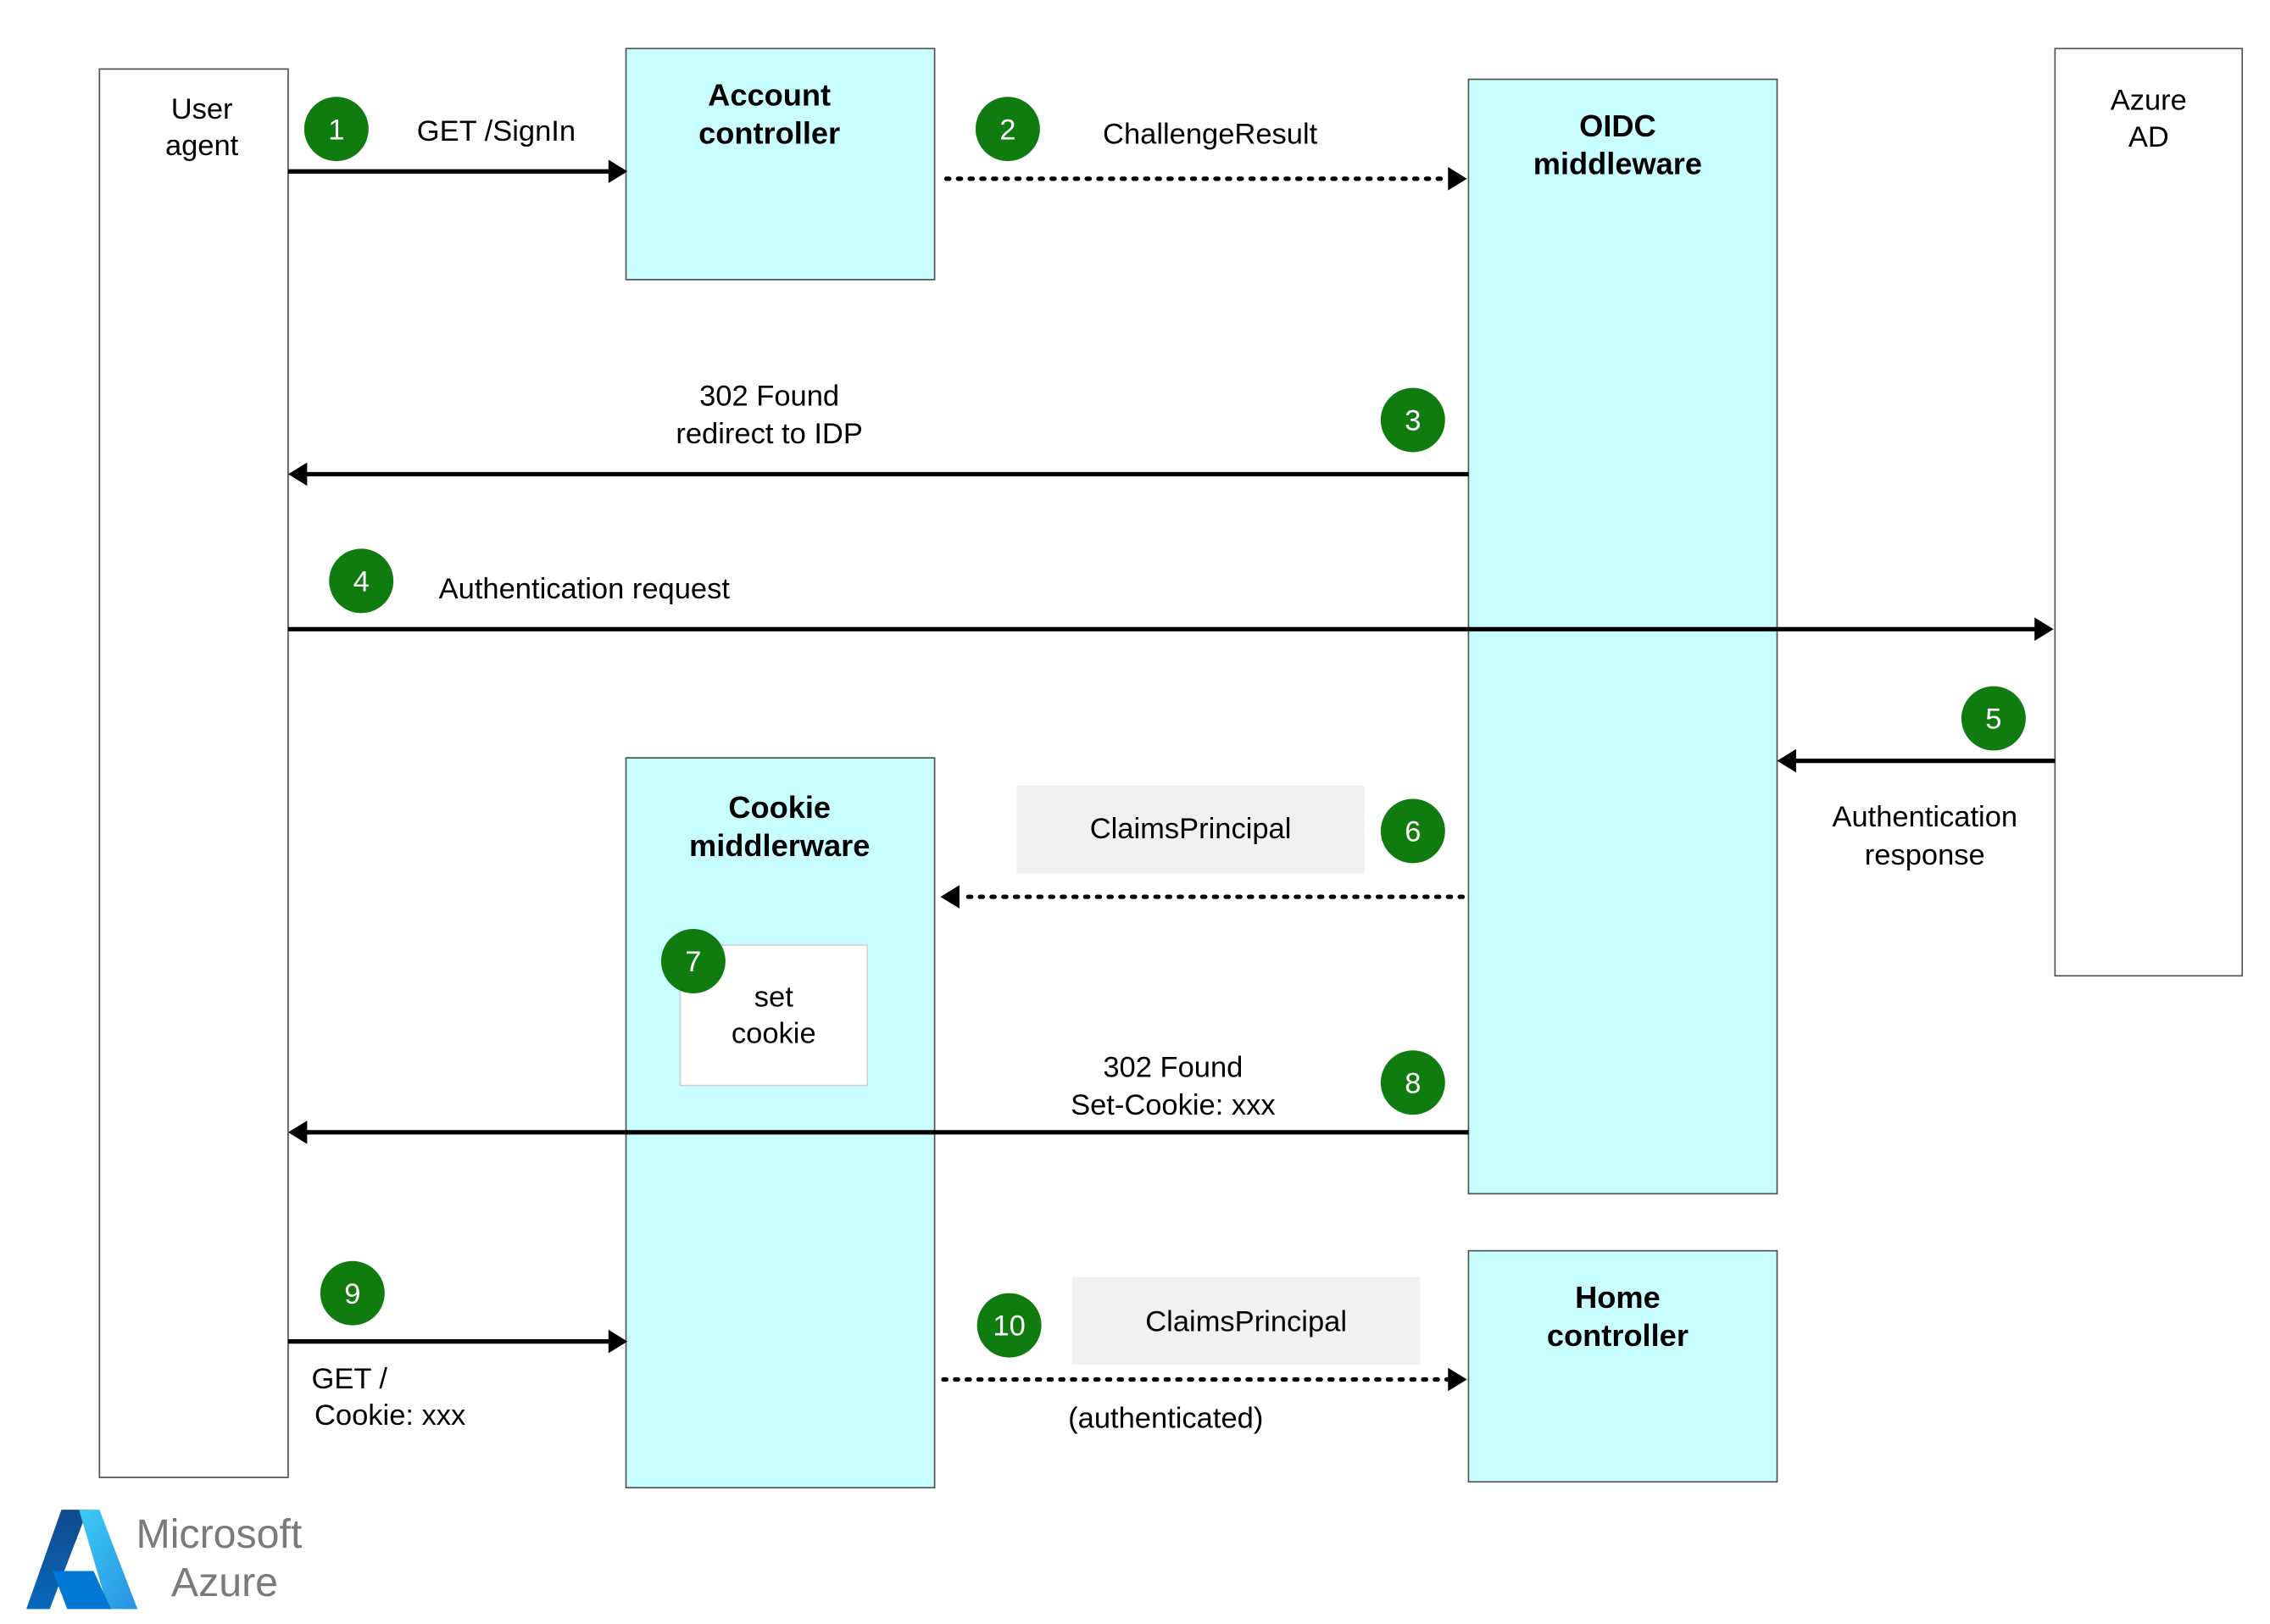 Image resolution: width=2270 pixels, height=1624 pixels. I want to click on step-3-arrow, so click(878, 475).